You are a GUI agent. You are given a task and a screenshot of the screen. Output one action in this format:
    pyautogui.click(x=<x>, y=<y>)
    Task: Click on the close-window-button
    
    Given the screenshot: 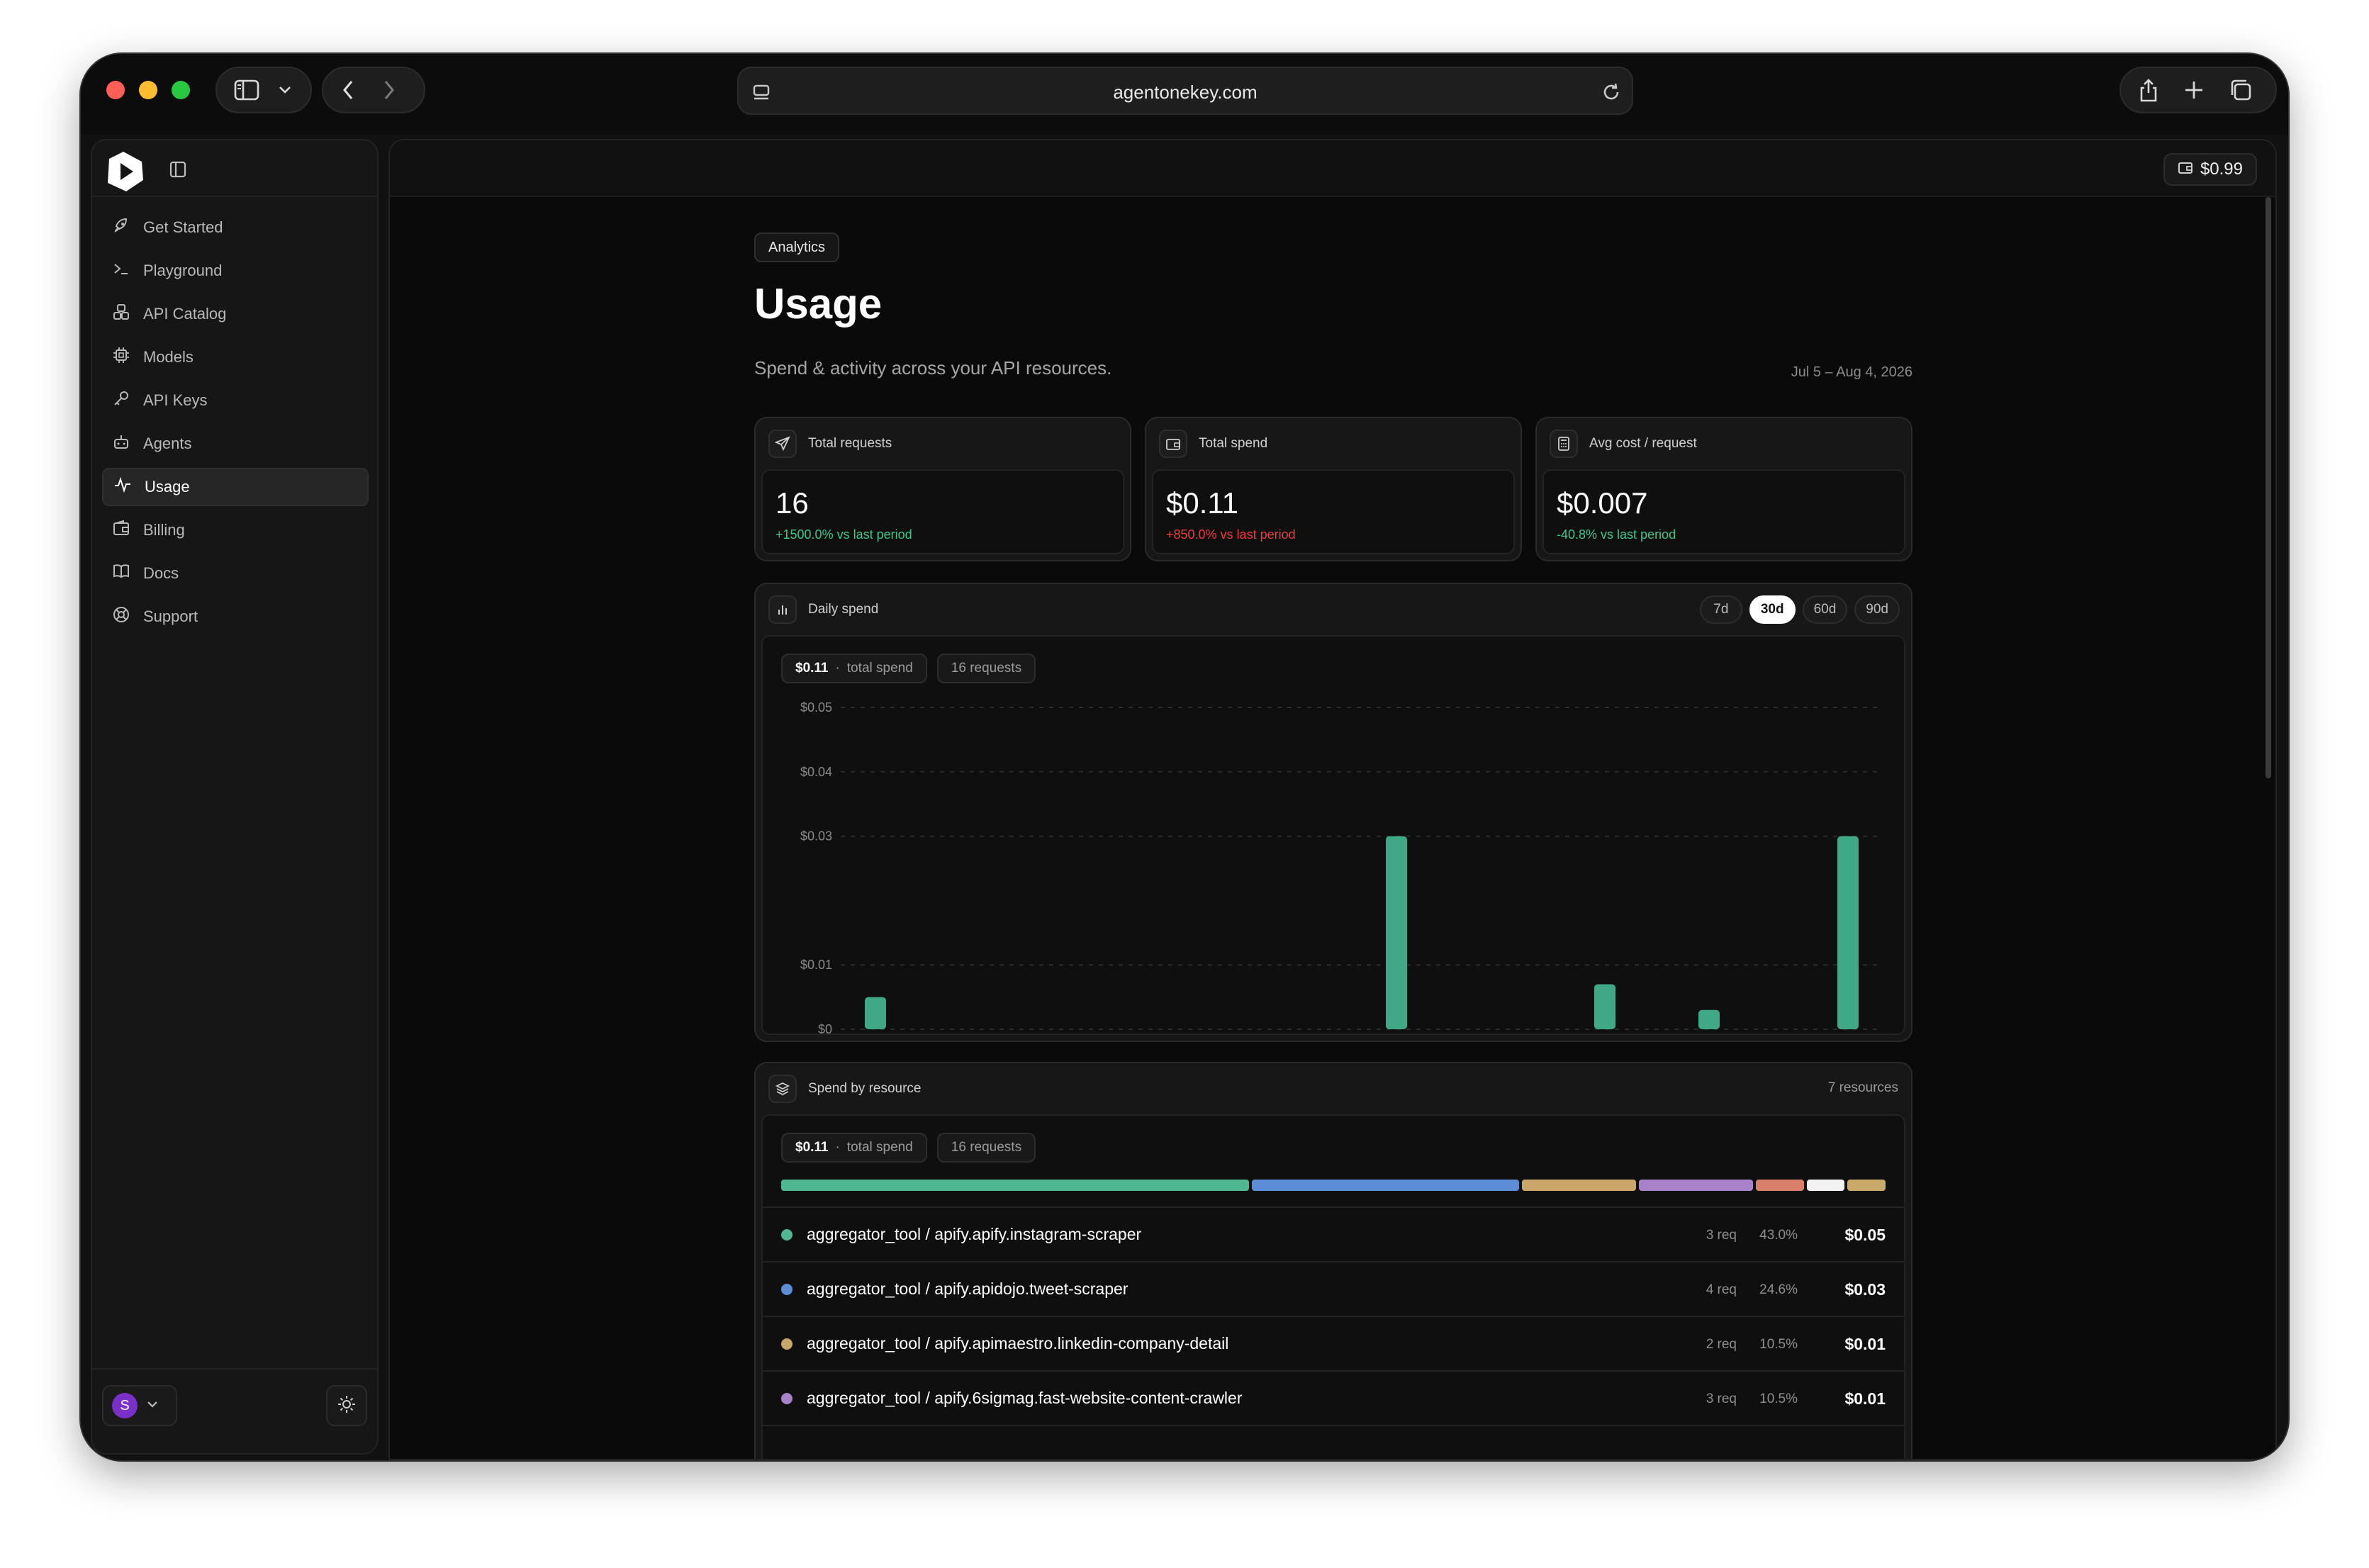 What is the action you would take?
    pyautogui.click(x=115, y=90)
    